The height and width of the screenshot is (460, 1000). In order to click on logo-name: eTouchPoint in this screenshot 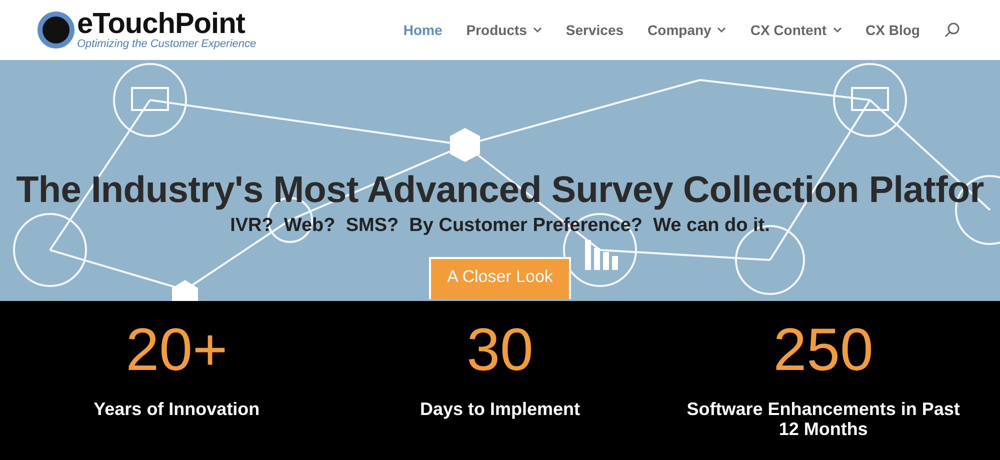, I will do `click(161, 24)`.